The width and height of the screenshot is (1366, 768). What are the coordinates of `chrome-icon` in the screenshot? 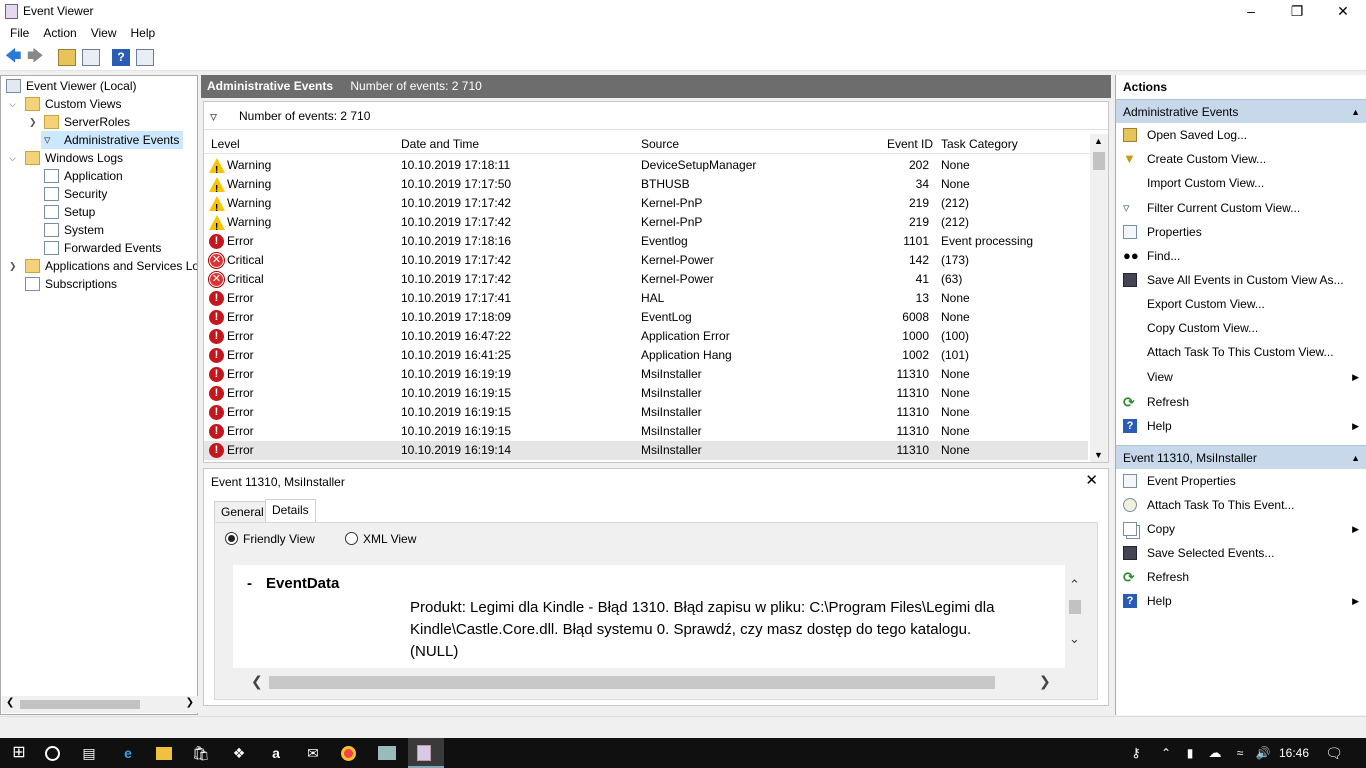 It's located at (348, 753).